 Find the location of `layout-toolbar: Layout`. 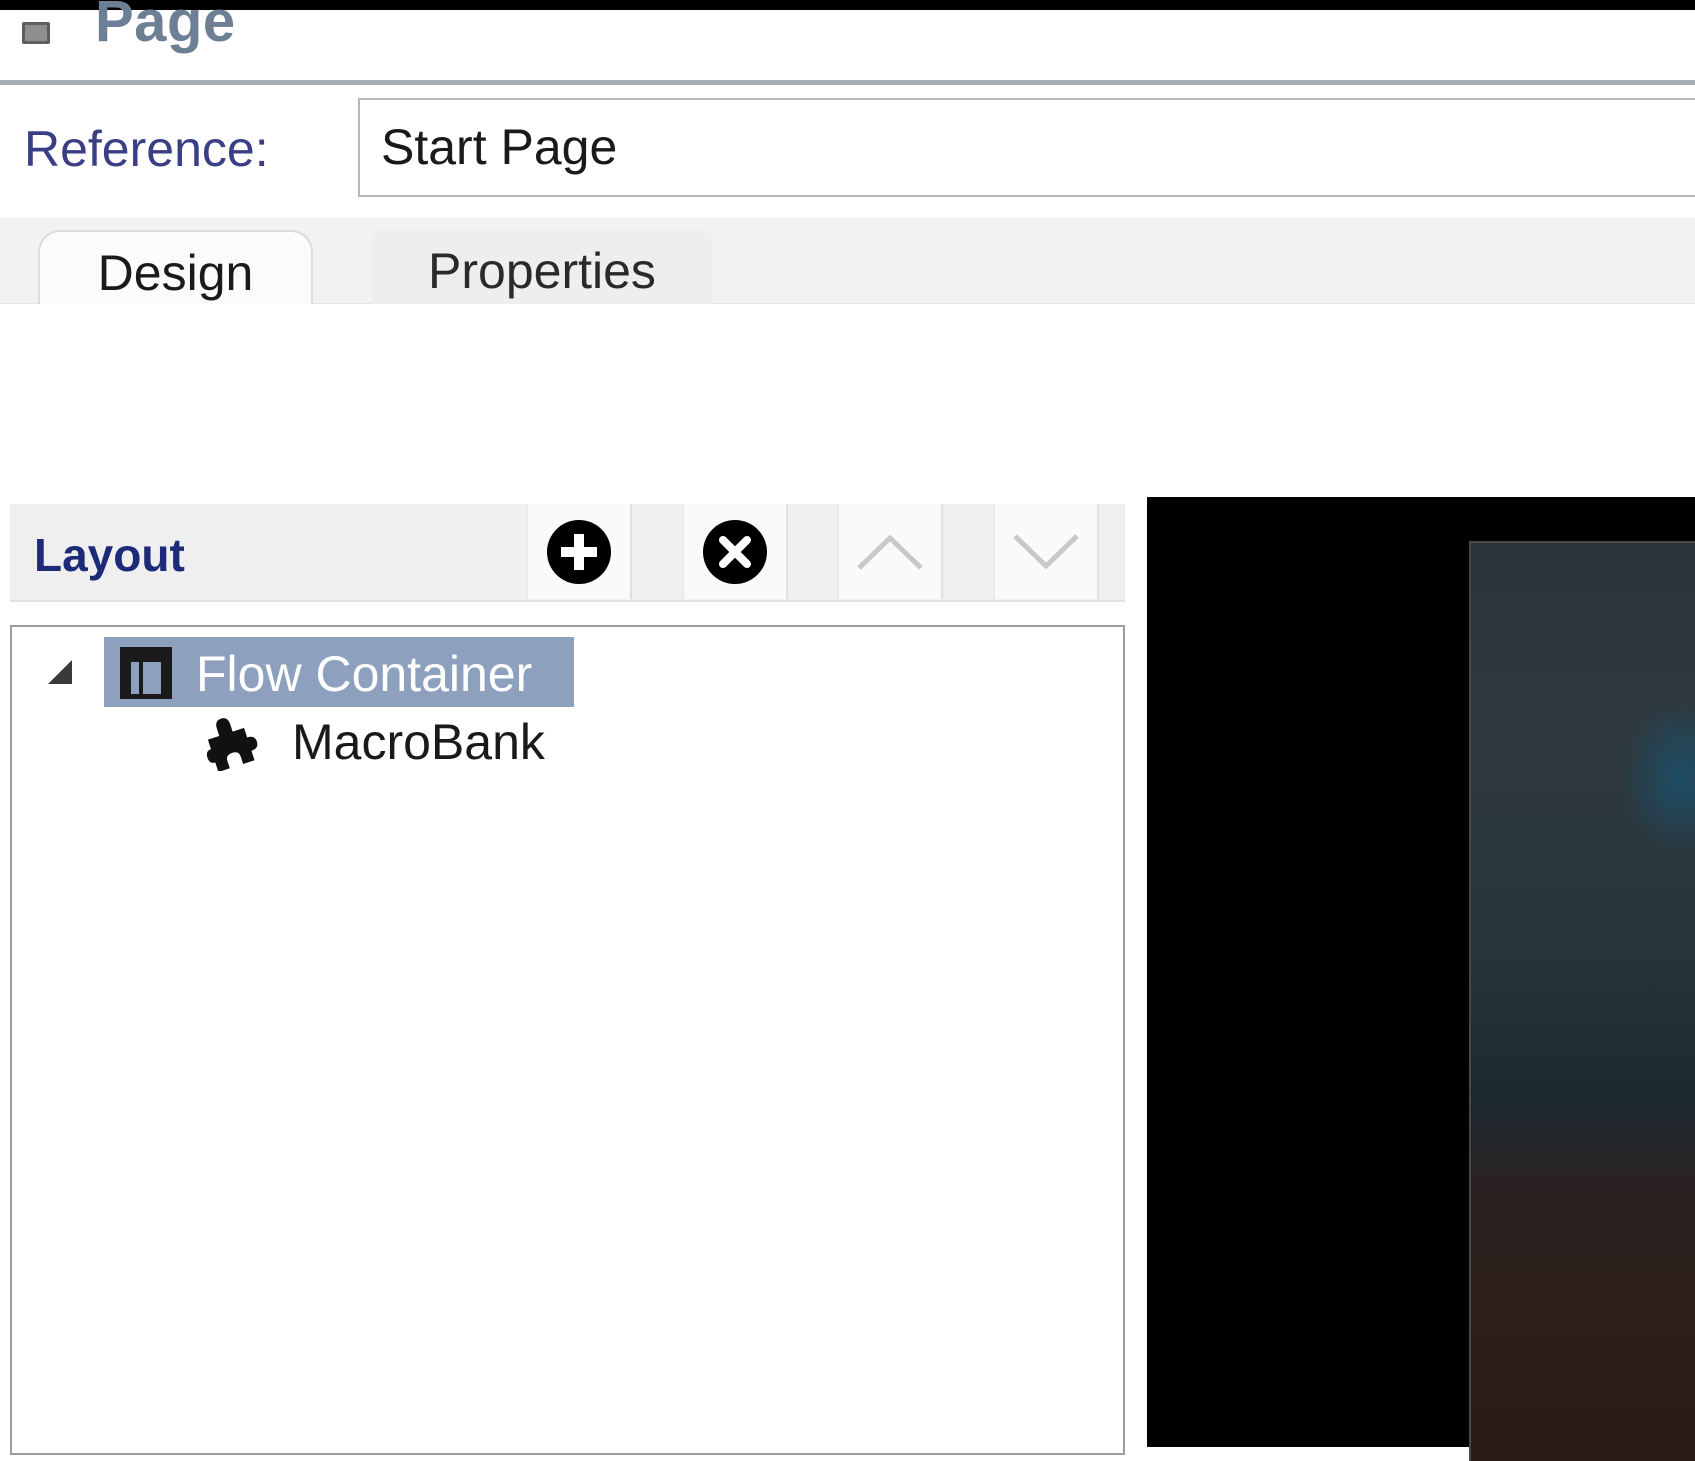

layout-toolbar: Layout is located at coordinates (567, 553).